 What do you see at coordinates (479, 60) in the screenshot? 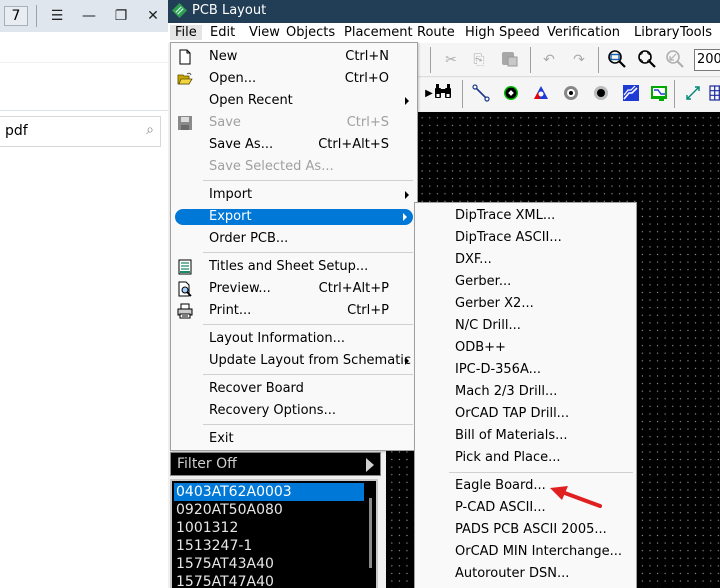
I see `copy-icon: ⎘` at bounding box center [479, 60].